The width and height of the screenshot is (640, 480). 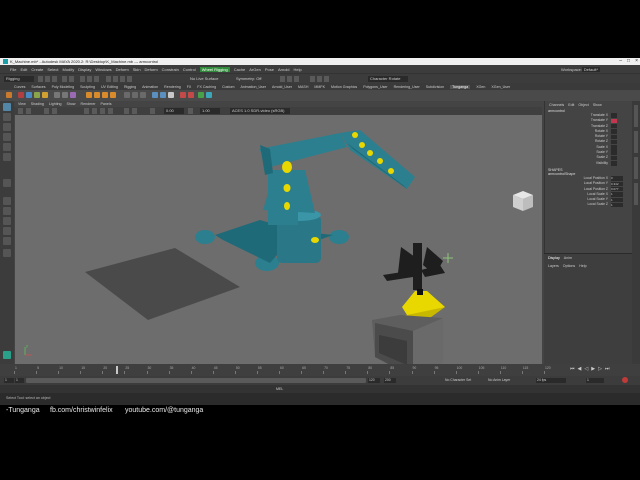 I want to click on anim-layer-label: No Anim Layer, so click(x=499, y=380).